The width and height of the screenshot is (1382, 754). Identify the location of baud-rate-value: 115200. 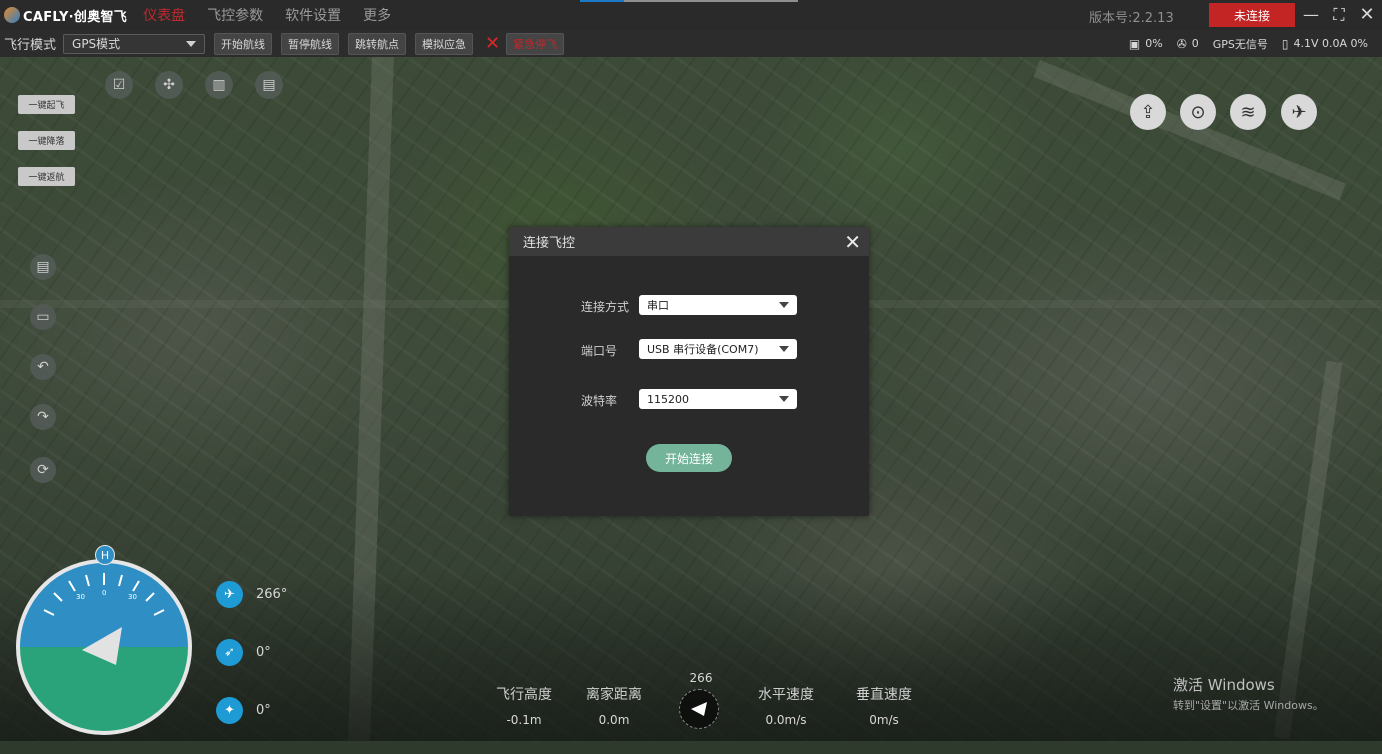
(668, 399).